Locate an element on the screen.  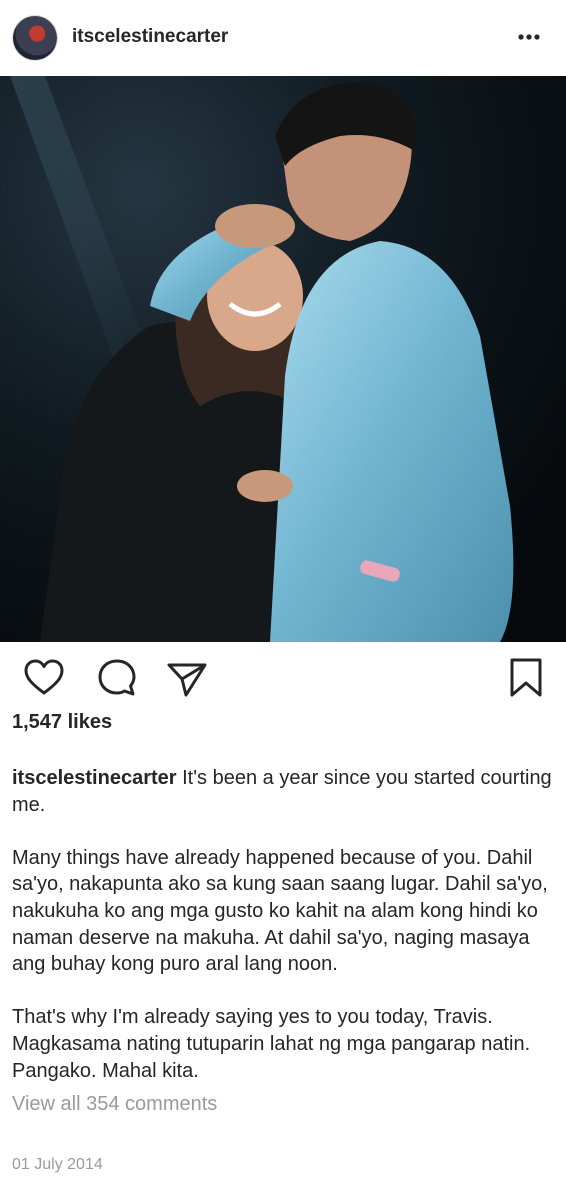
view-comments-link: View all 354 comments is located at coordinates (114, 1104).